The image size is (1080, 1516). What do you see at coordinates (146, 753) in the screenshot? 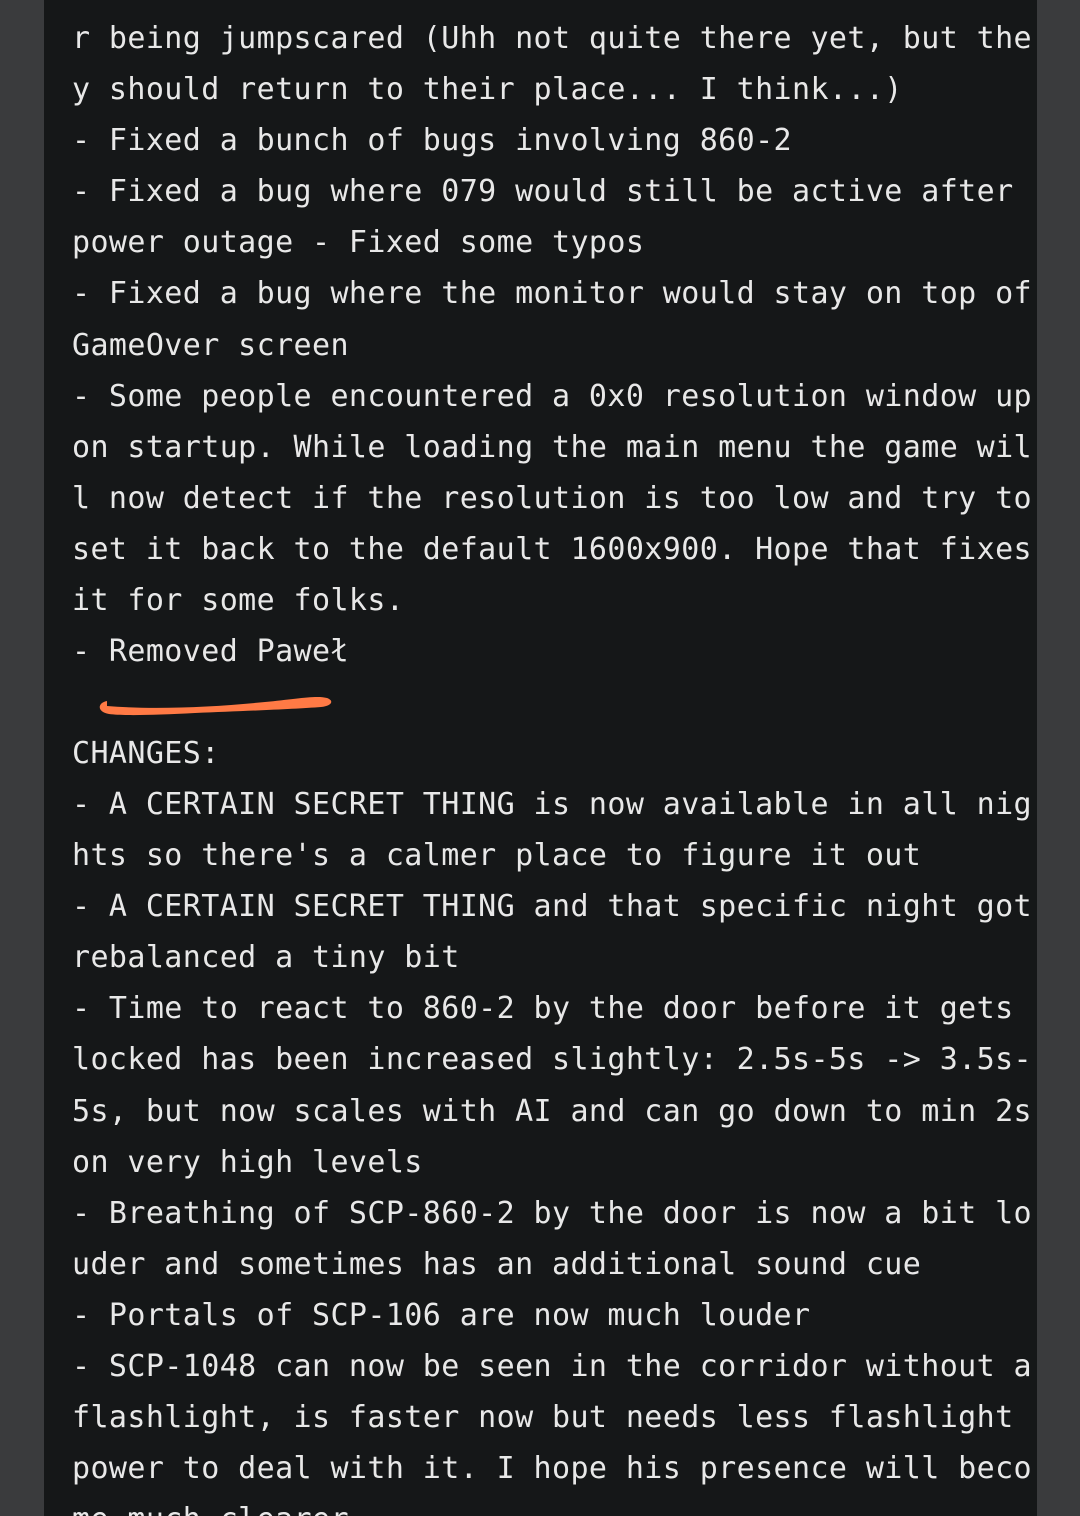
I see `changes-heading: CHANGES:` at bounding box center [146, 753].